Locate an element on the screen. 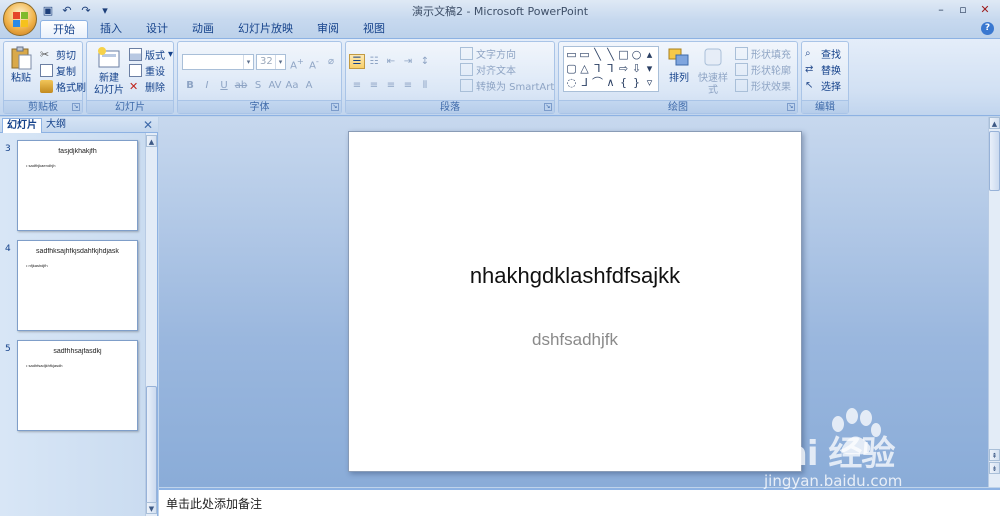  shape-fill-button: 形状填充 is located at coordinates (763, 53).